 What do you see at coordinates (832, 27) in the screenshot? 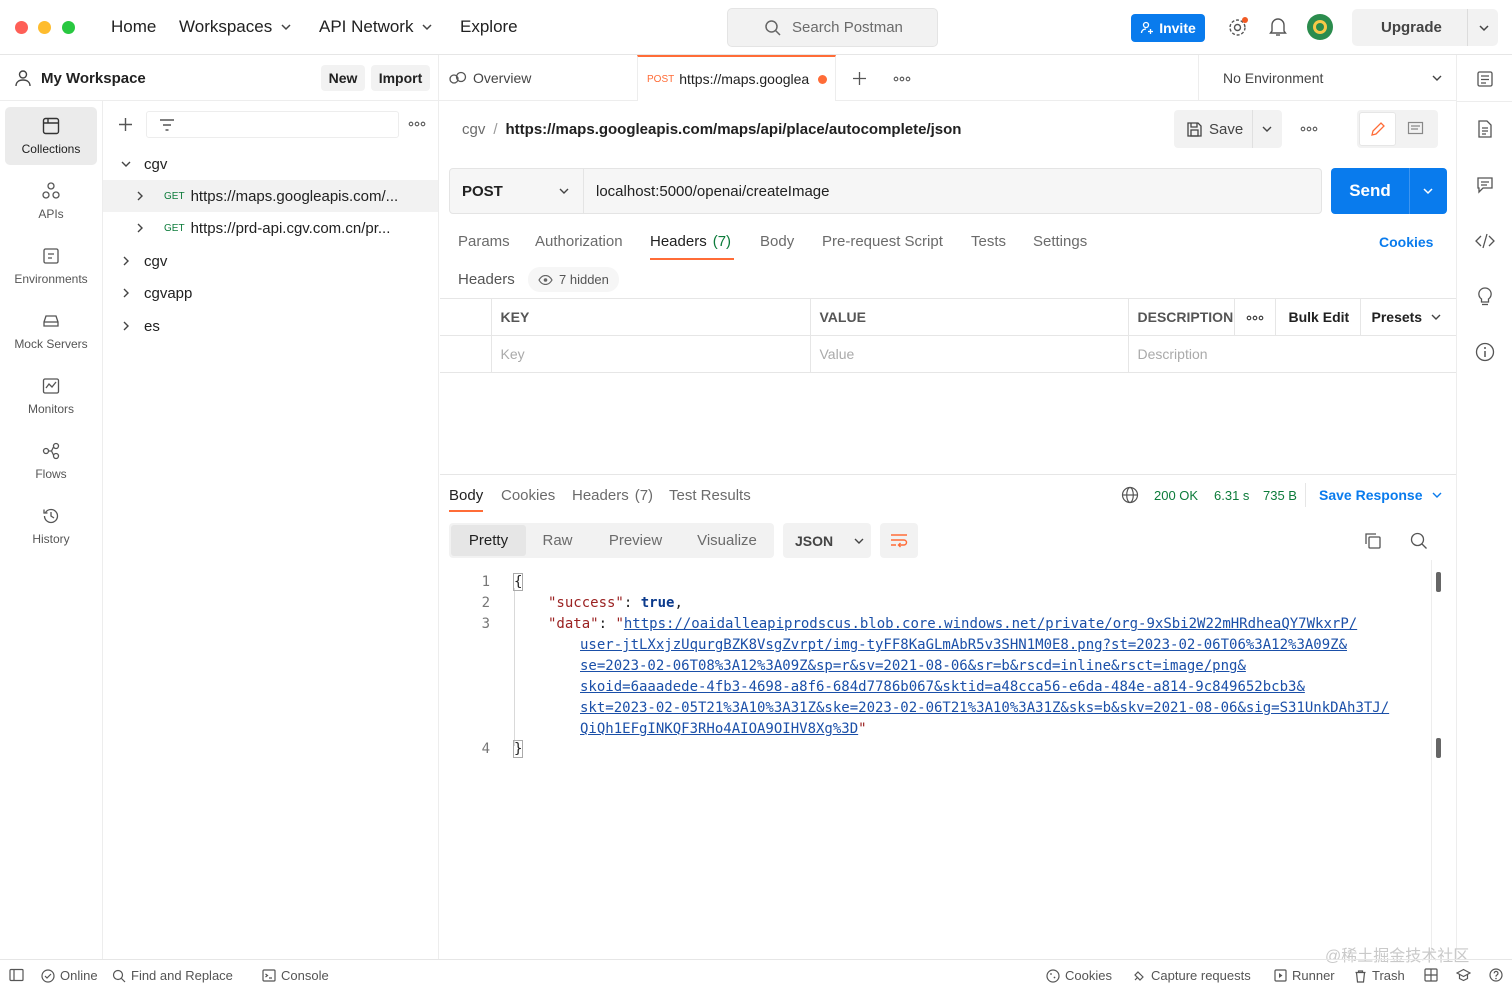
I see `search-input: Search Postman` at bounding box center [832, 27].